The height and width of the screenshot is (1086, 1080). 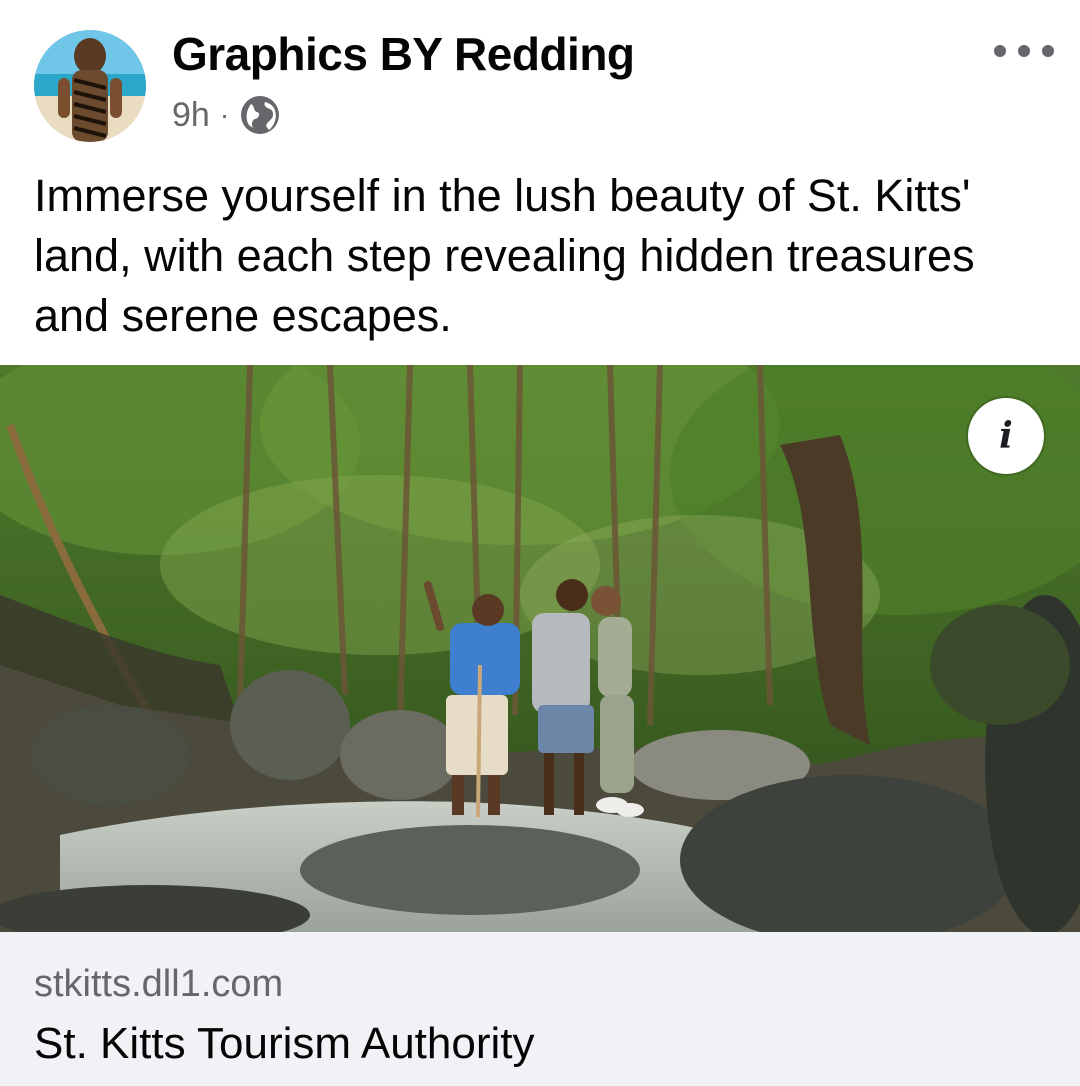 I want to click on info-icon: i, so click(x=1006, y=436).